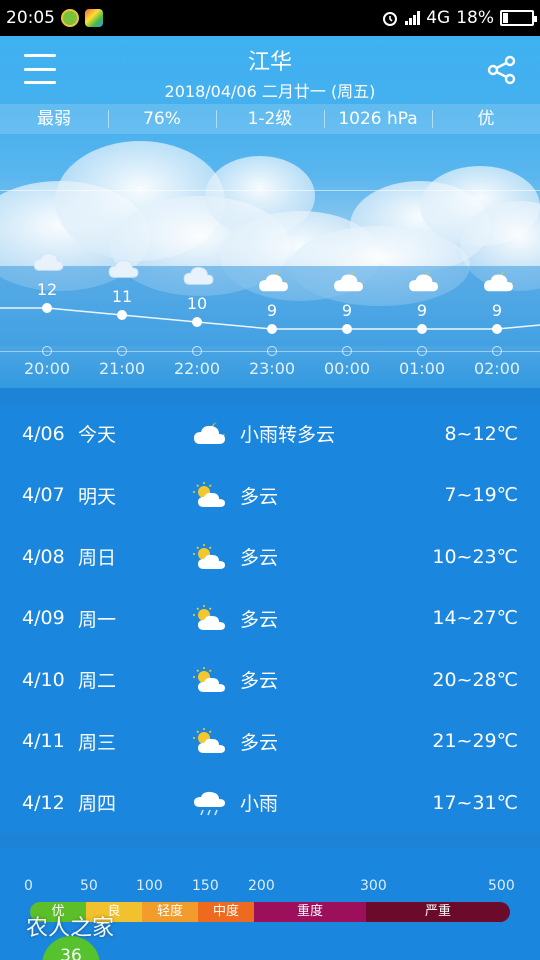 The height and width of the screenshot is (960, 540). I want to click on aqi-tick-label: 50, so click(89, 886).